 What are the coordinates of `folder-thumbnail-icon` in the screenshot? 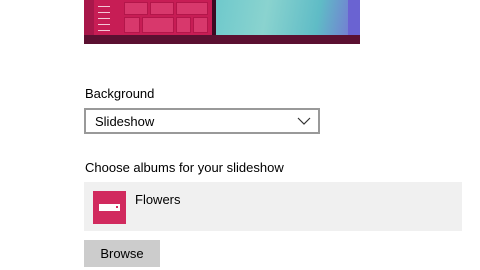 It's located at (109, 207).